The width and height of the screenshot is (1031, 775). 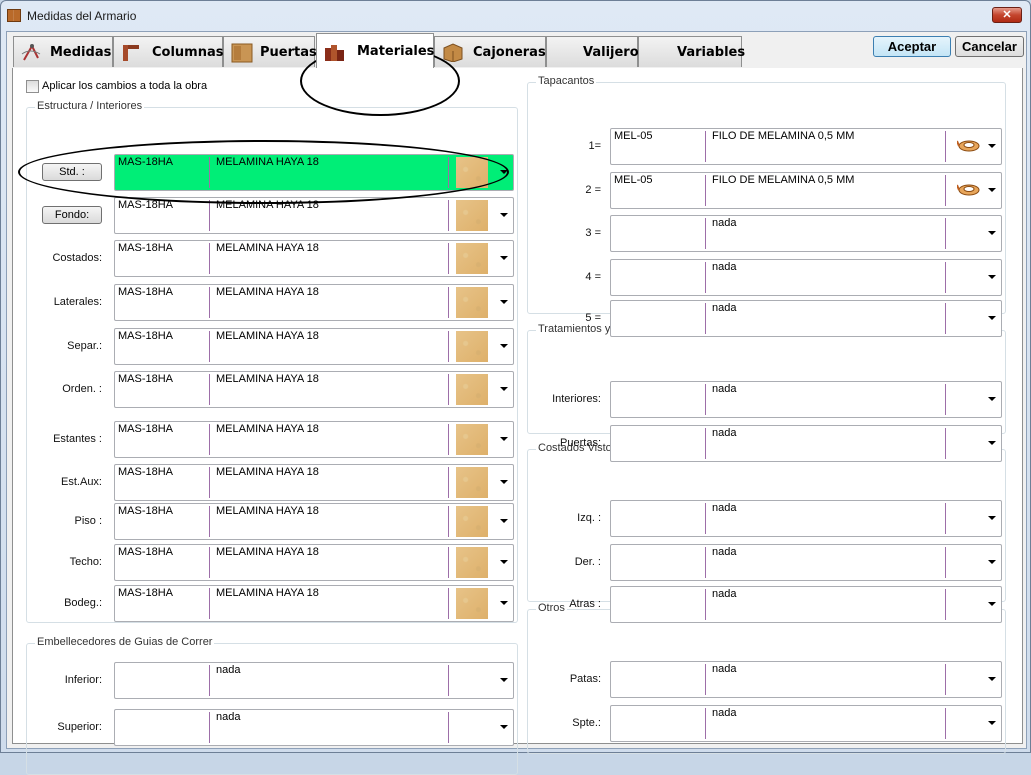 I want to click on tab-medidas: Medidas, so click(x=63, y=51).